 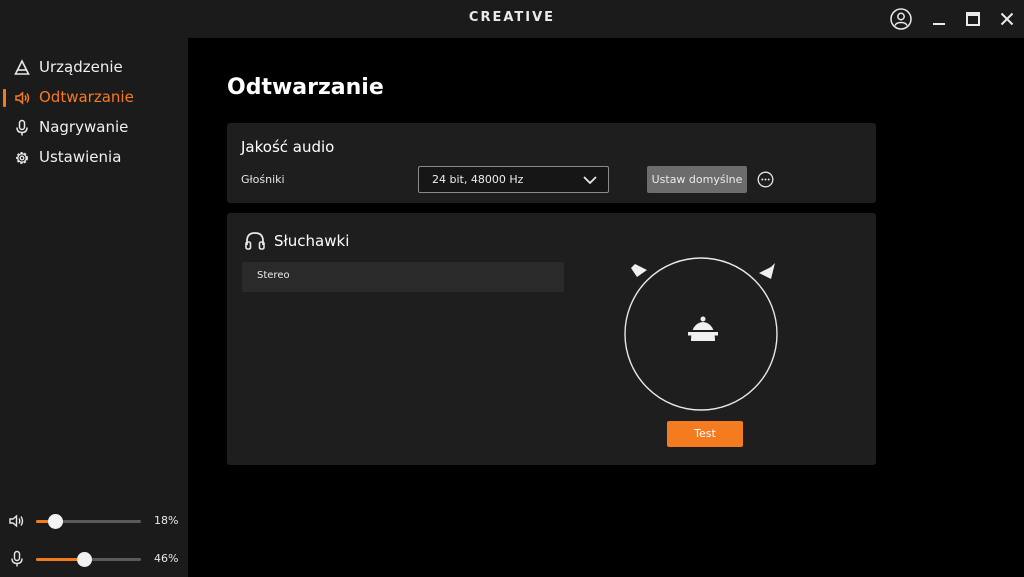 I want to click on headphones-title: Słuchawki, so click(x=312, y=241).